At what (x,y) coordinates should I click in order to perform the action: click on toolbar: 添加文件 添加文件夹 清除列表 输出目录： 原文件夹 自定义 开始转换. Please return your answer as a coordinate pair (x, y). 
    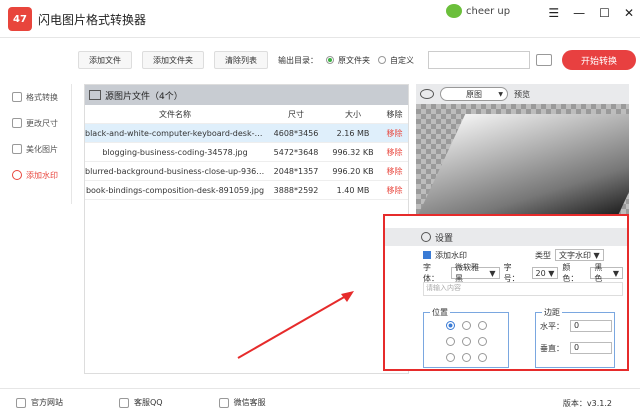
    Looking at the image, I should click on (358, 60).